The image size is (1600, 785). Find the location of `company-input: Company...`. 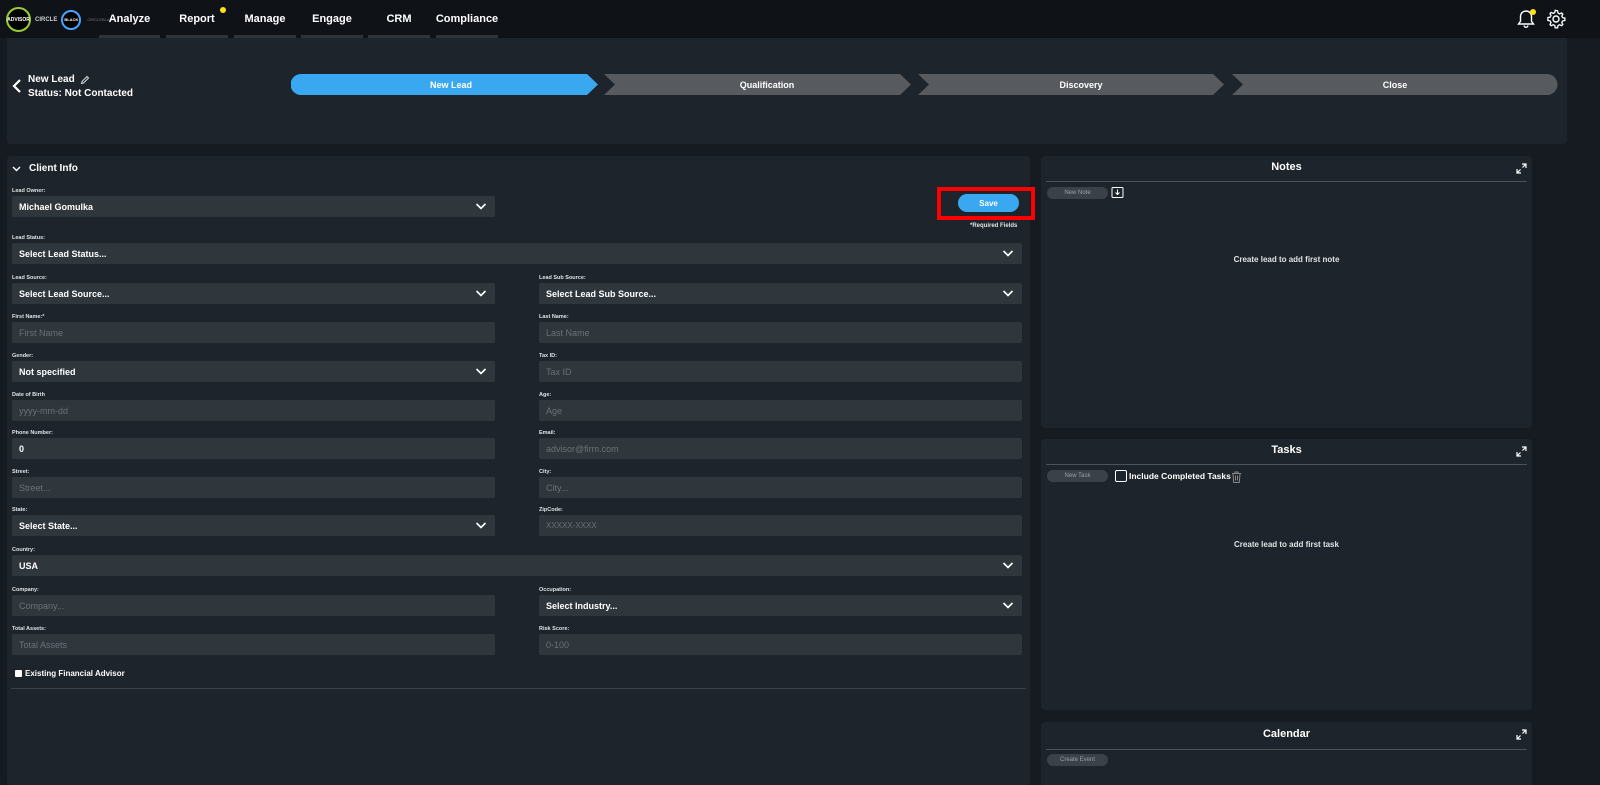

company-input: Company... is located at coordinates (253, 605).